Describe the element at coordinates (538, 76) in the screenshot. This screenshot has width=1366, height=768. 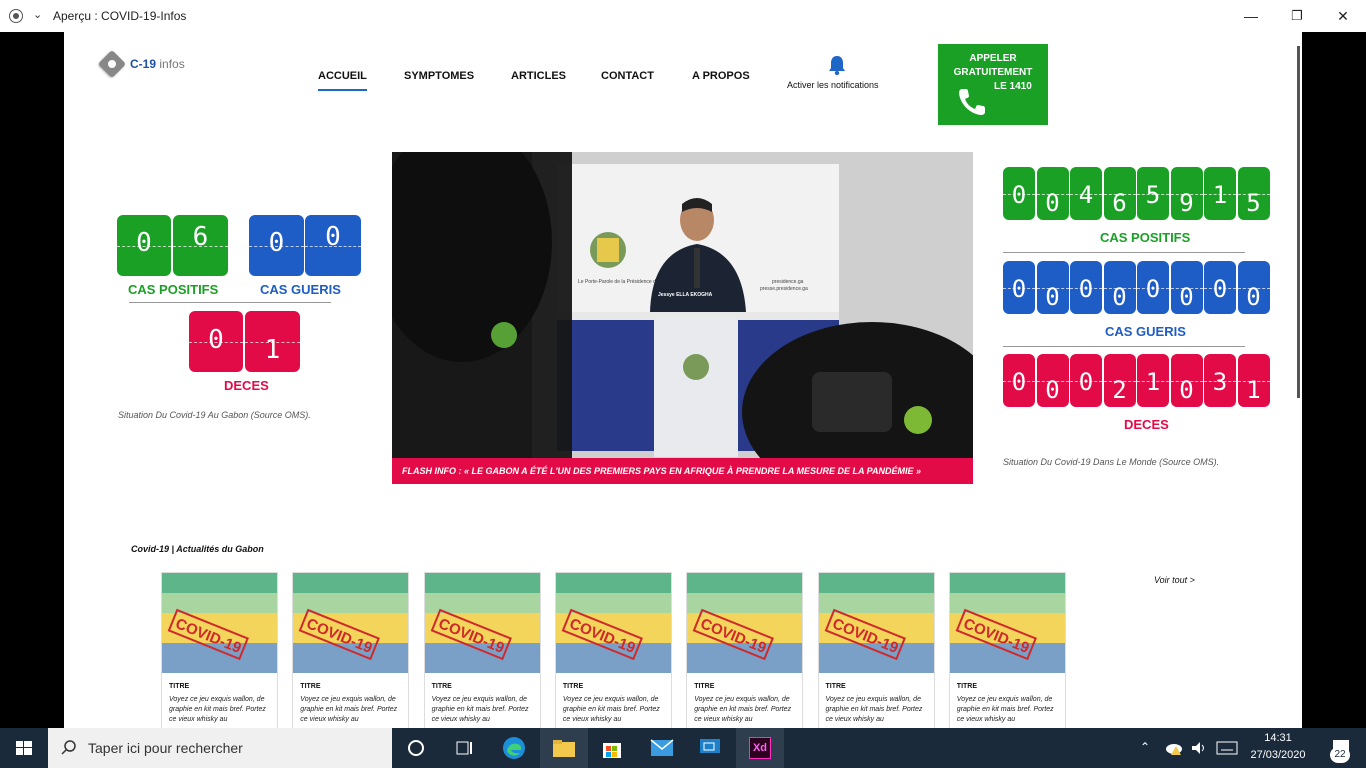
I see `nav-articles: ARTICLES` at that location.